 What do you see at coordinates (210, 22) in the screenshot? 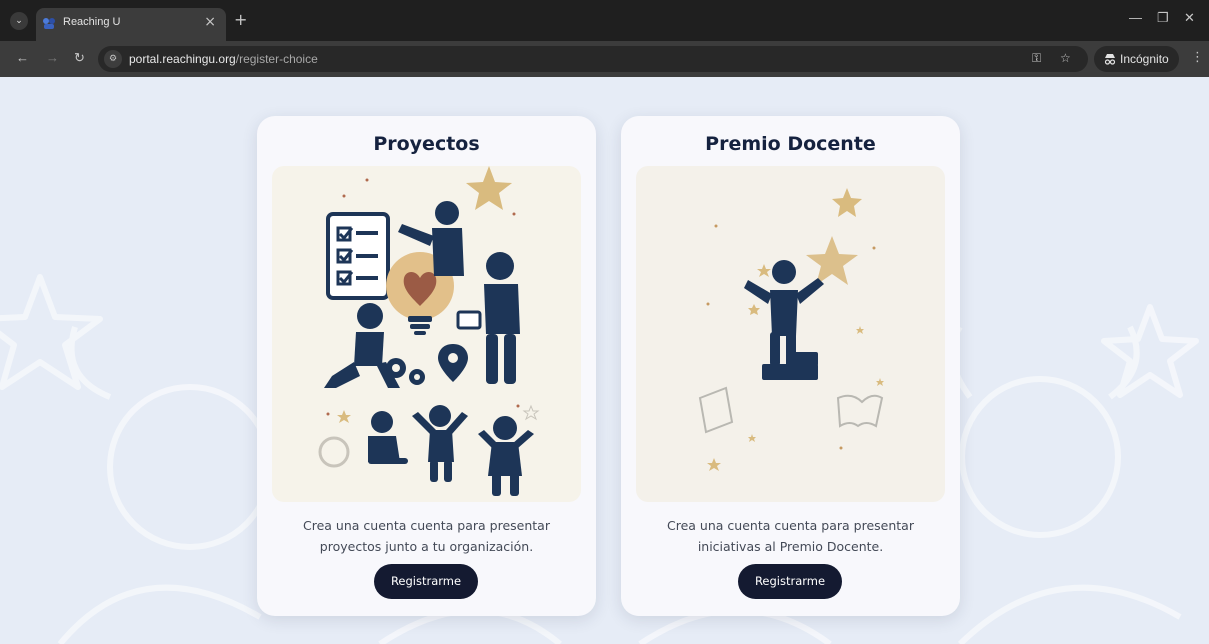
I see `close-tab-icon: ×` at bounding box center [210, 22].